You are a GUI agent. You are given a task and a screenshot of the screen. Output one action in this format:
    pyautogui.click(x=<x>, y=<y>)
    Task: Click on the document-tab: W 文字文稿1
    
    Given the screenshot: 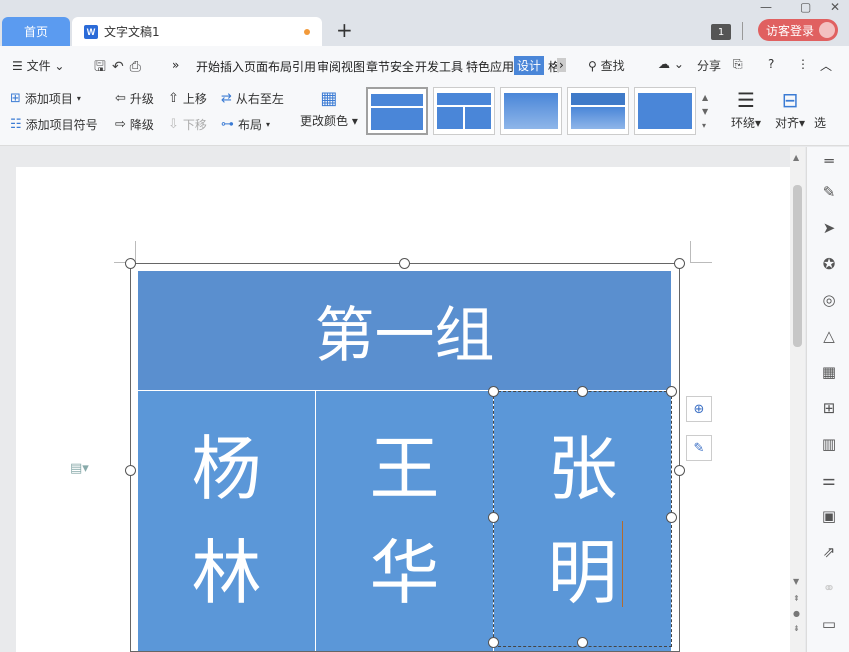 What is the action you would take?
    pyautogui.click(x=197, y=31)
    